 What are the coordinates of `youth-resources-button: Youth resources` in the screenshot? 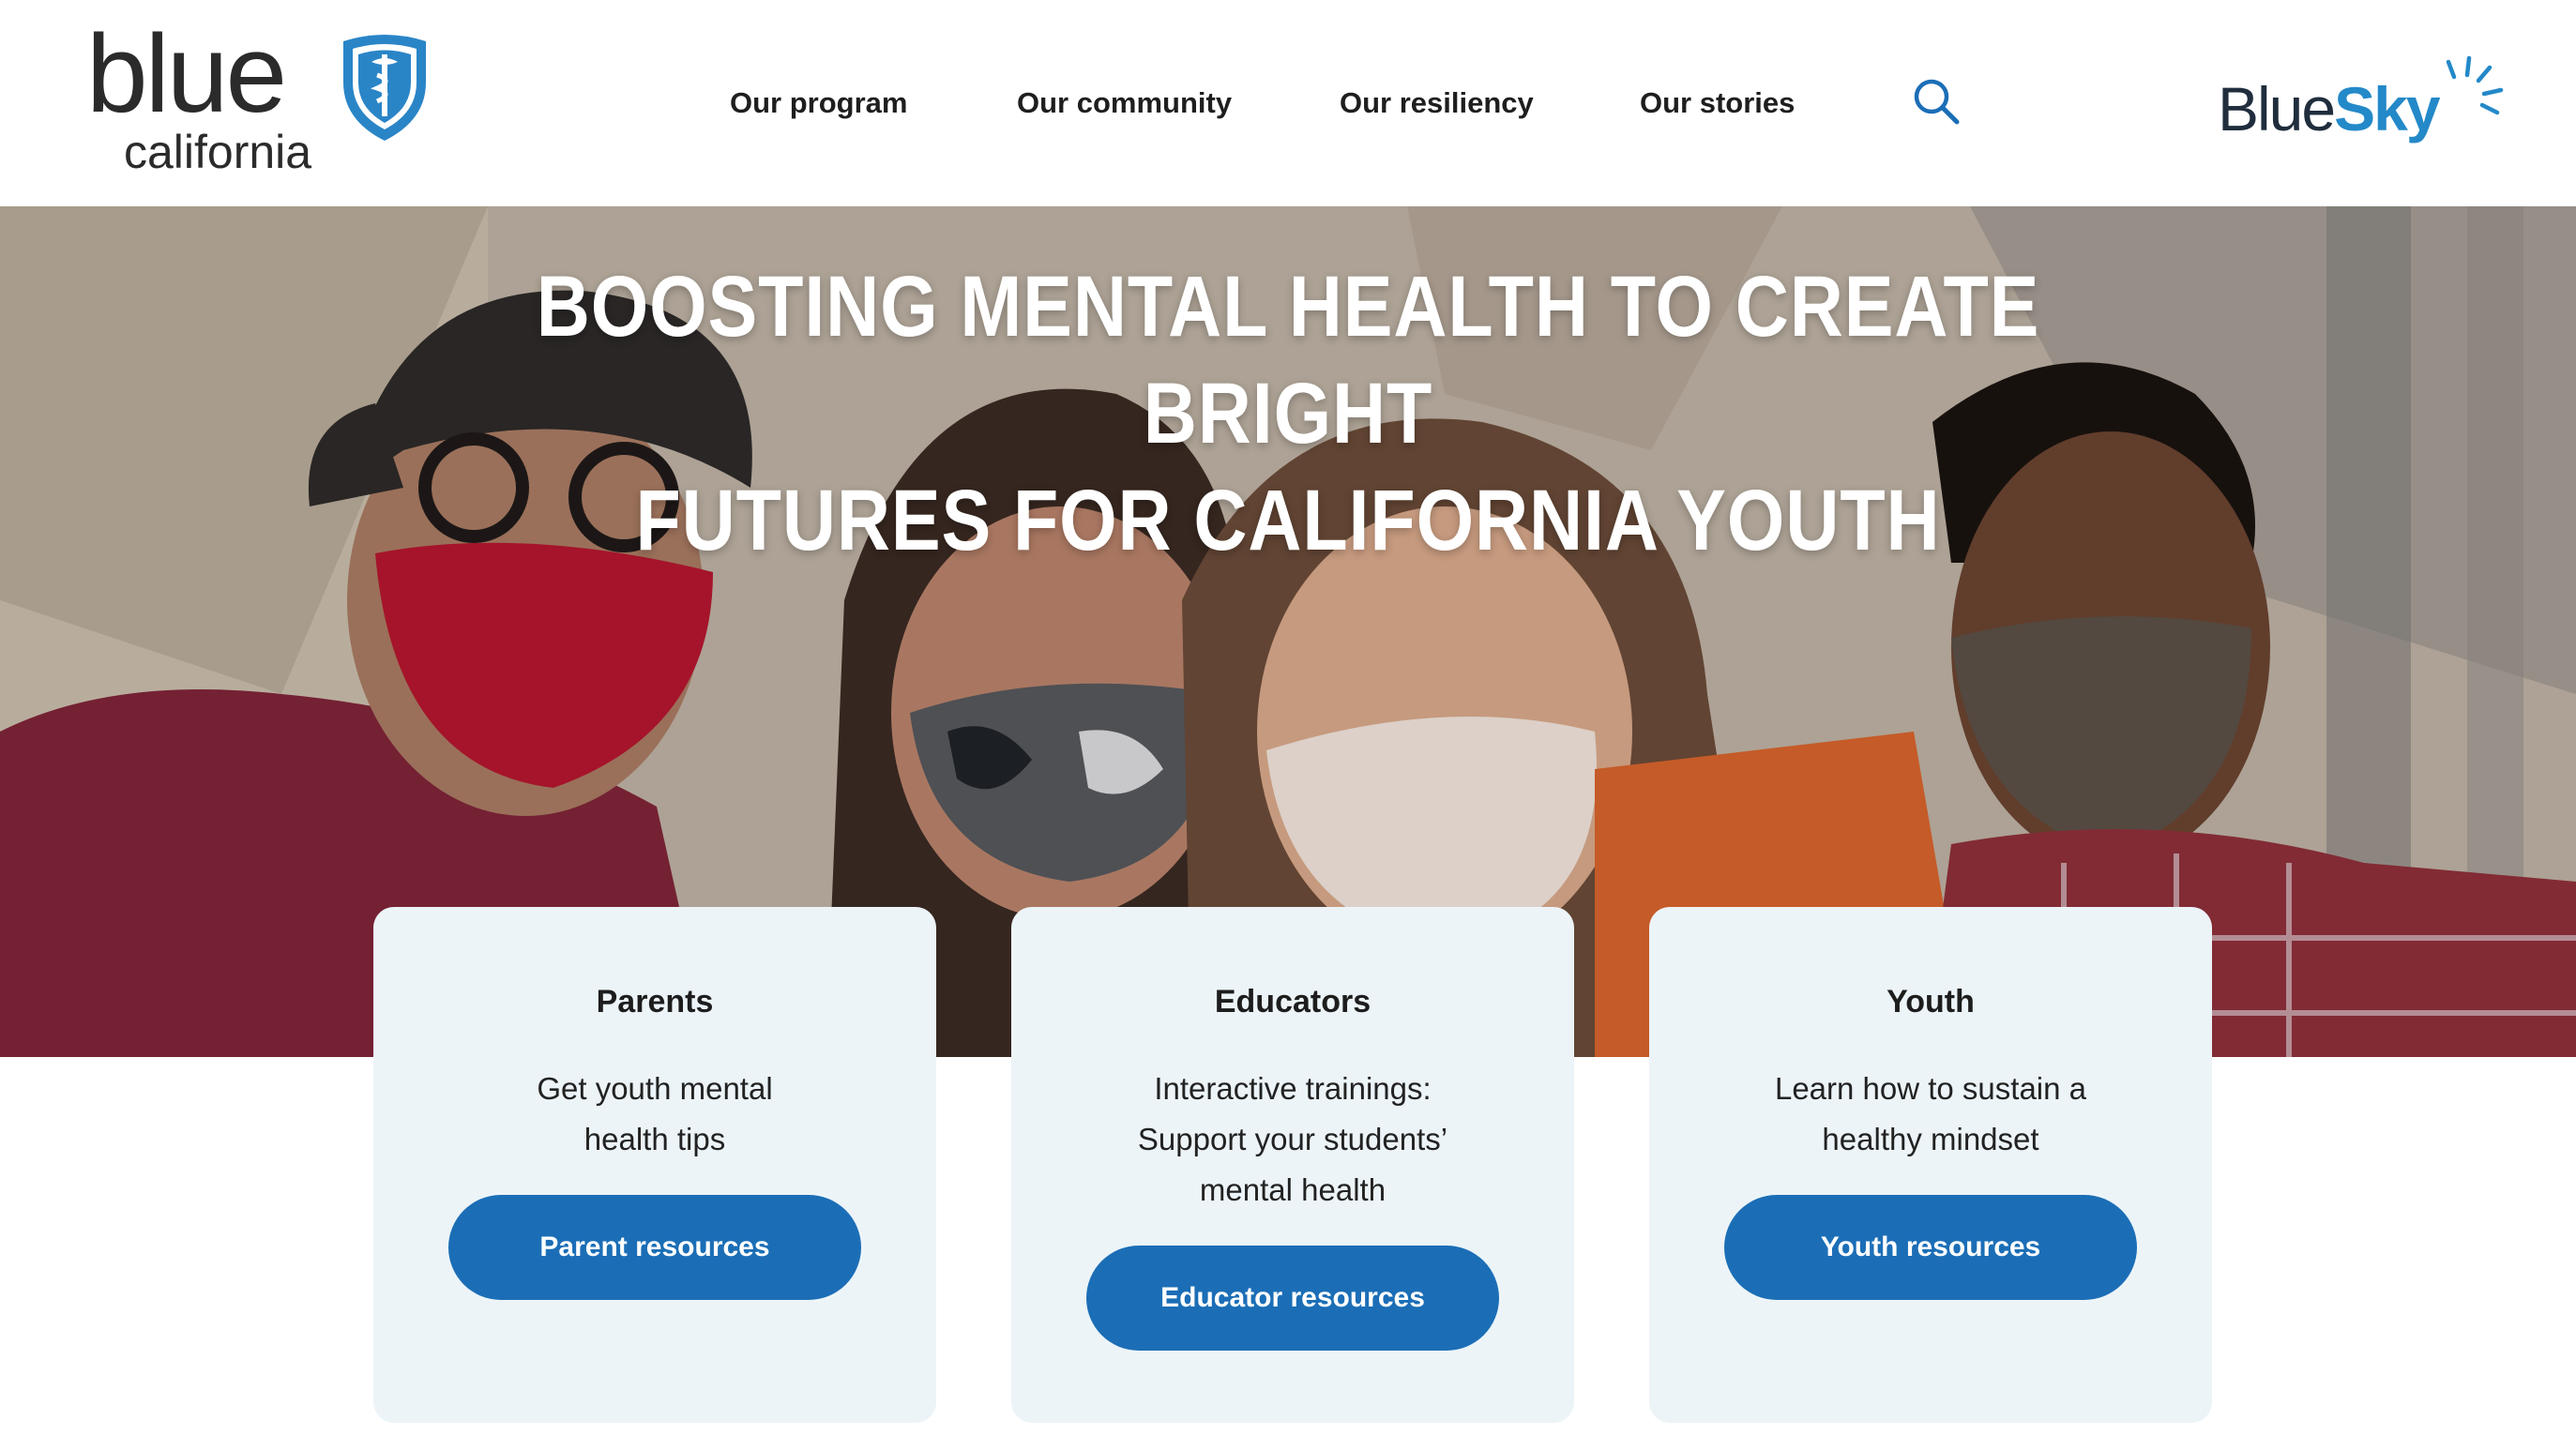 It's located at (1930, 1247).